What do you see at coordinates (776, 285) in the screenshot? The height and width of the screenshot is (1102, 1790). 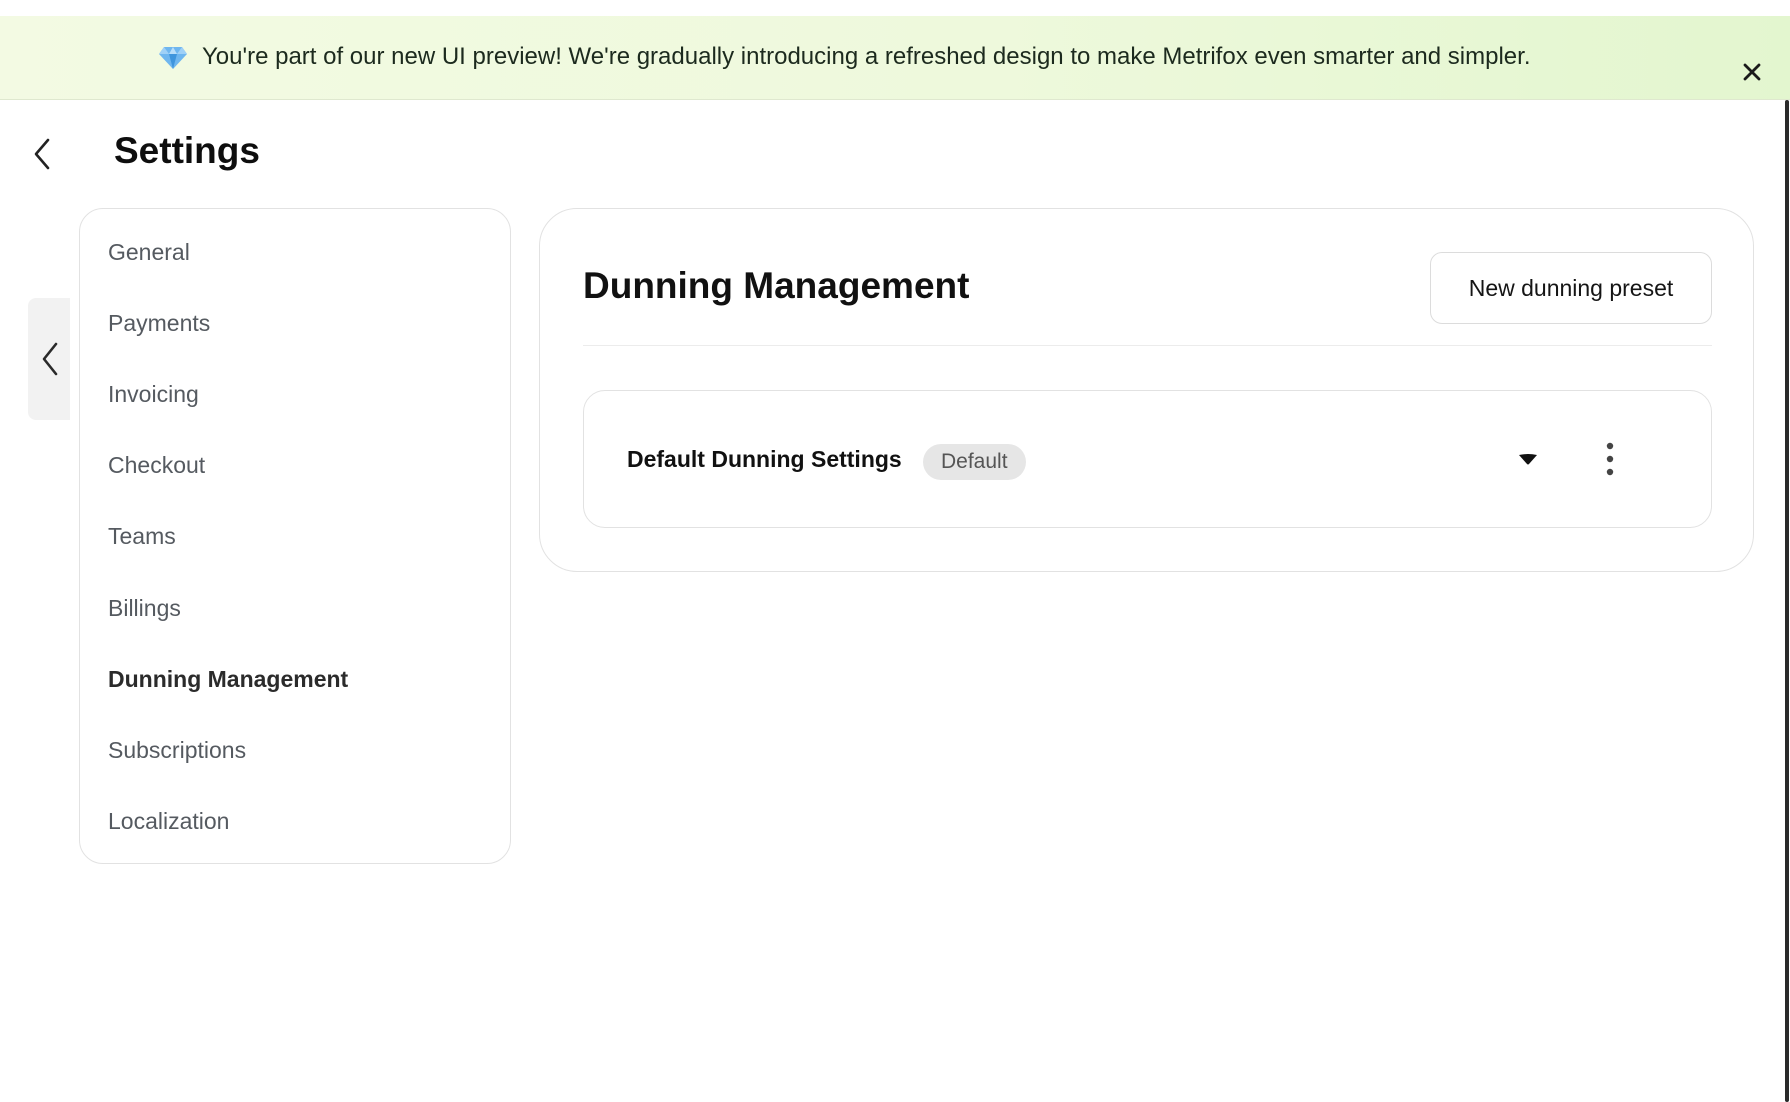 I see `section-title: Dunning Management` at bounding box center [776, 285].